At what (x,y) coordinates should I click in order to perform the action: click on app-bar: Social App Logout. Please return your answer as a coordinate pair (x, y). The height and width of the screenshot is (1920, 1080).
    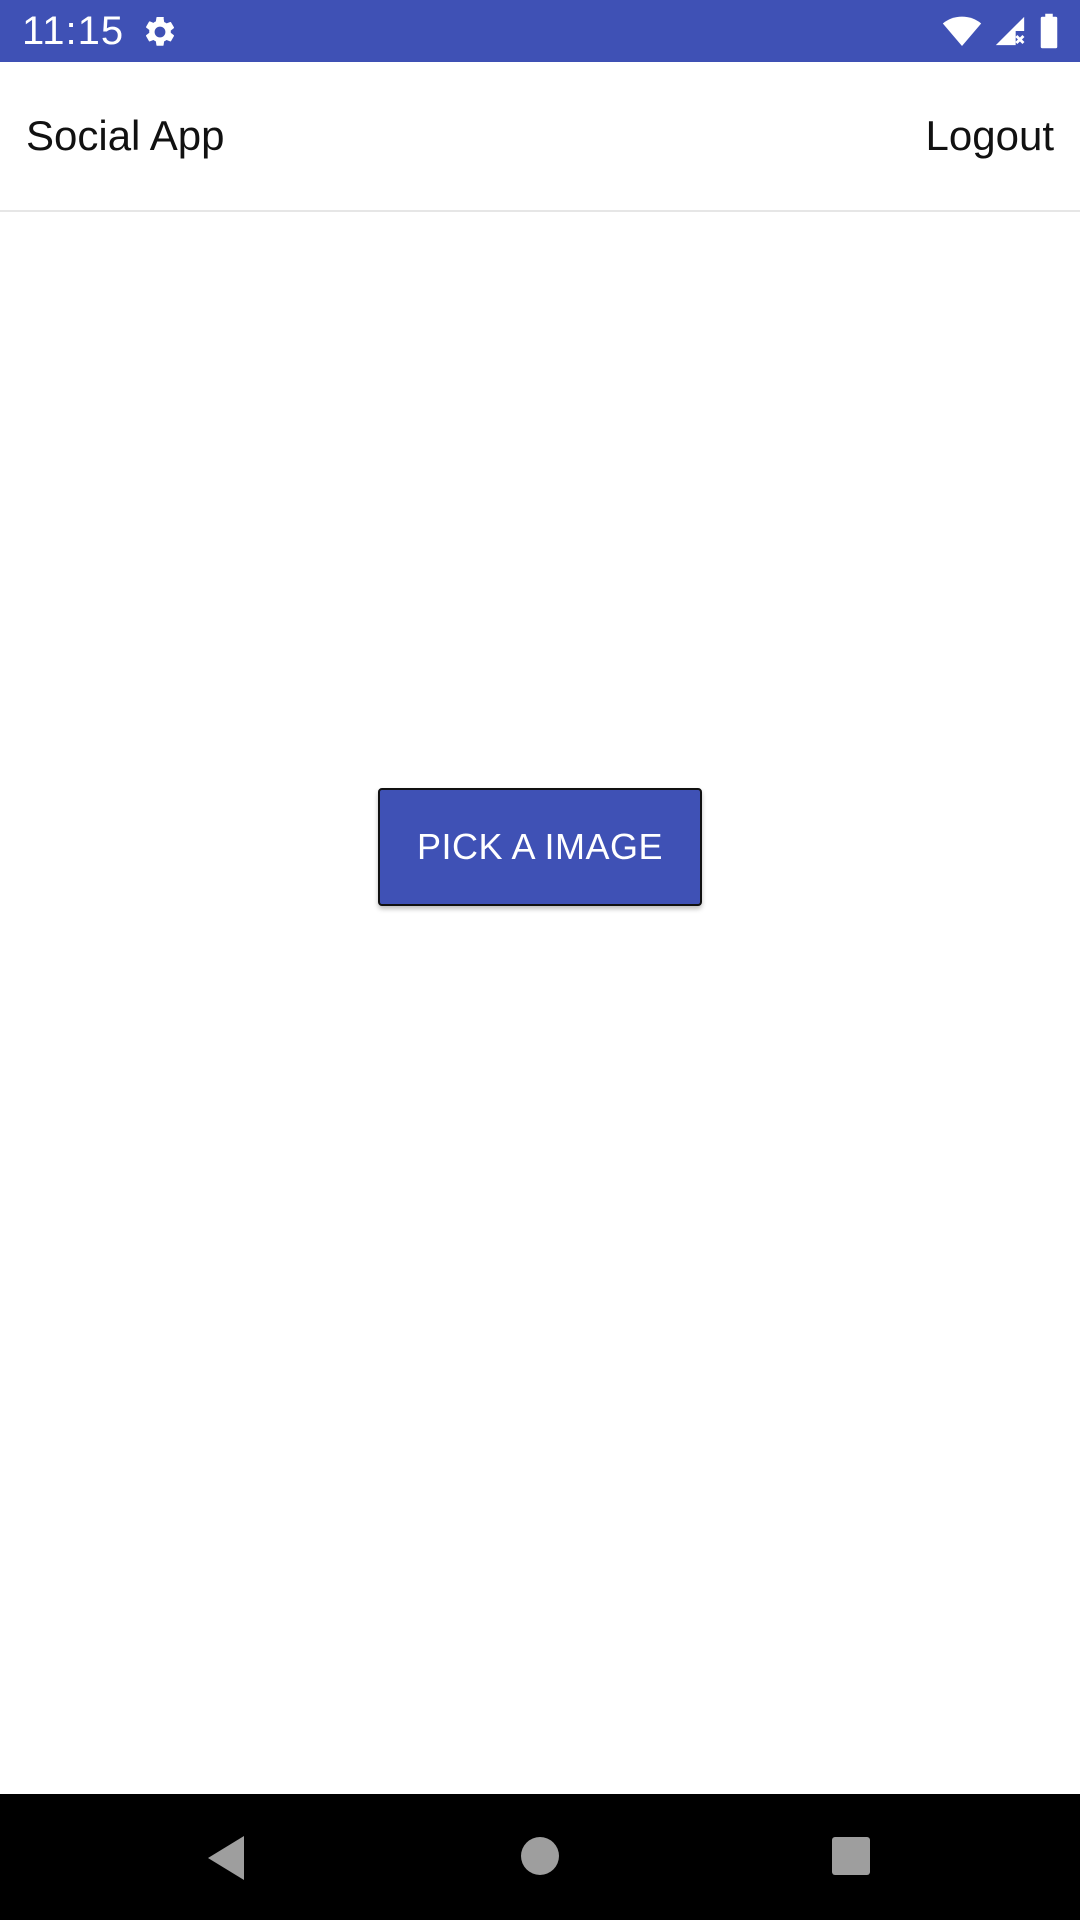
    Looking at the image, I should click on (540, 137).